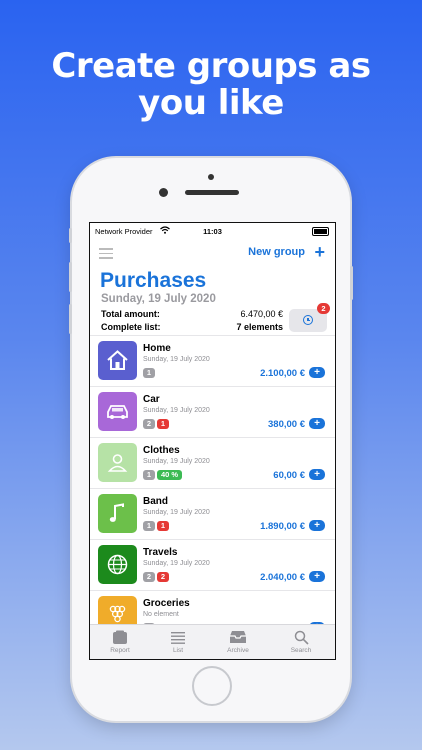  Describe the element at coordinates (70, 319) in the screenshot. I see `phone-volume-down` at that location.